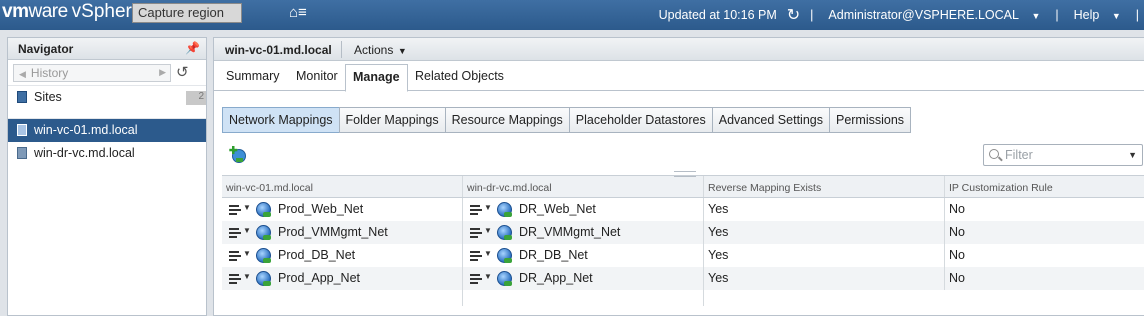  I want to click on vcenter-icon, so click(22, 130).